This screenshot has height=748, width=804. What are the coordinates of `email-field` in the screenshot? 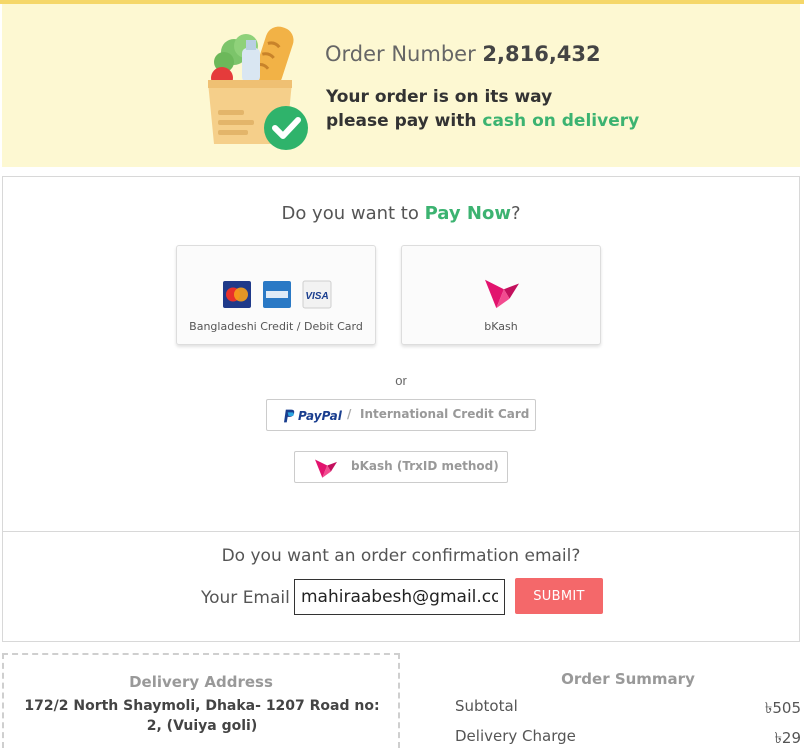 It's located at (399, 597).